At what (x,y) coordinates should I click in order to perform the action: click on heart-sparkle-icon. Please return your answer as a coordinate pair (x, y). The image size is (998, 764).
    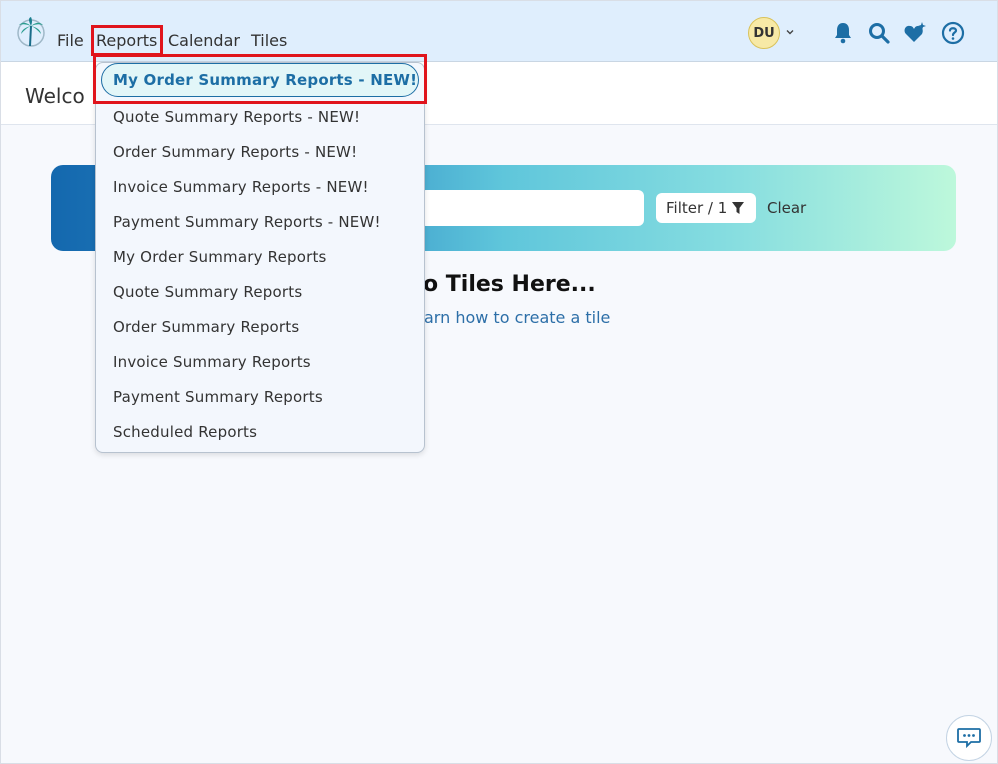
    Looking at the image, I should click on (915, 33).